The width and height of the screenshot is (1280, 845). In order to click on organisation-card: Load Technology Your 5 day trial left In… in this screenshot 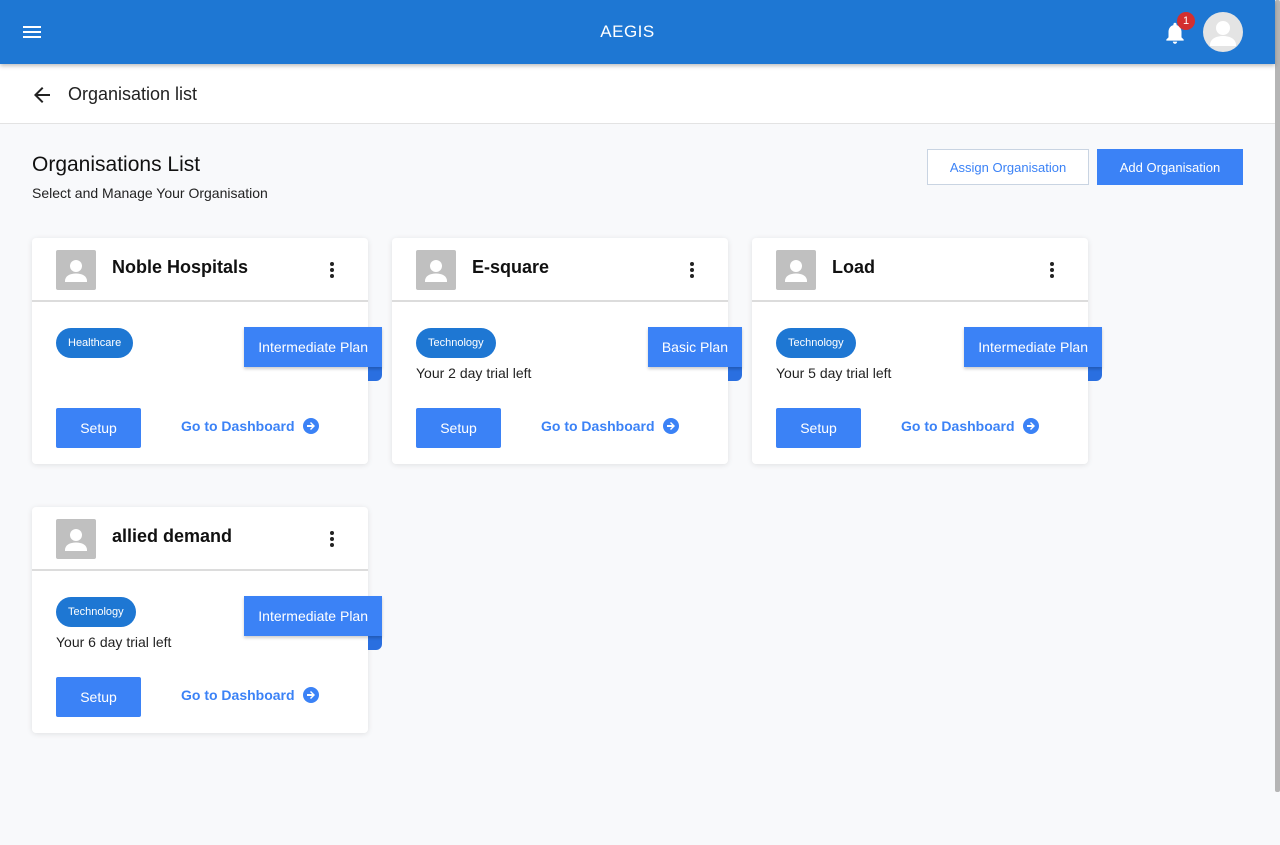, I will do `click(927, 351)`.